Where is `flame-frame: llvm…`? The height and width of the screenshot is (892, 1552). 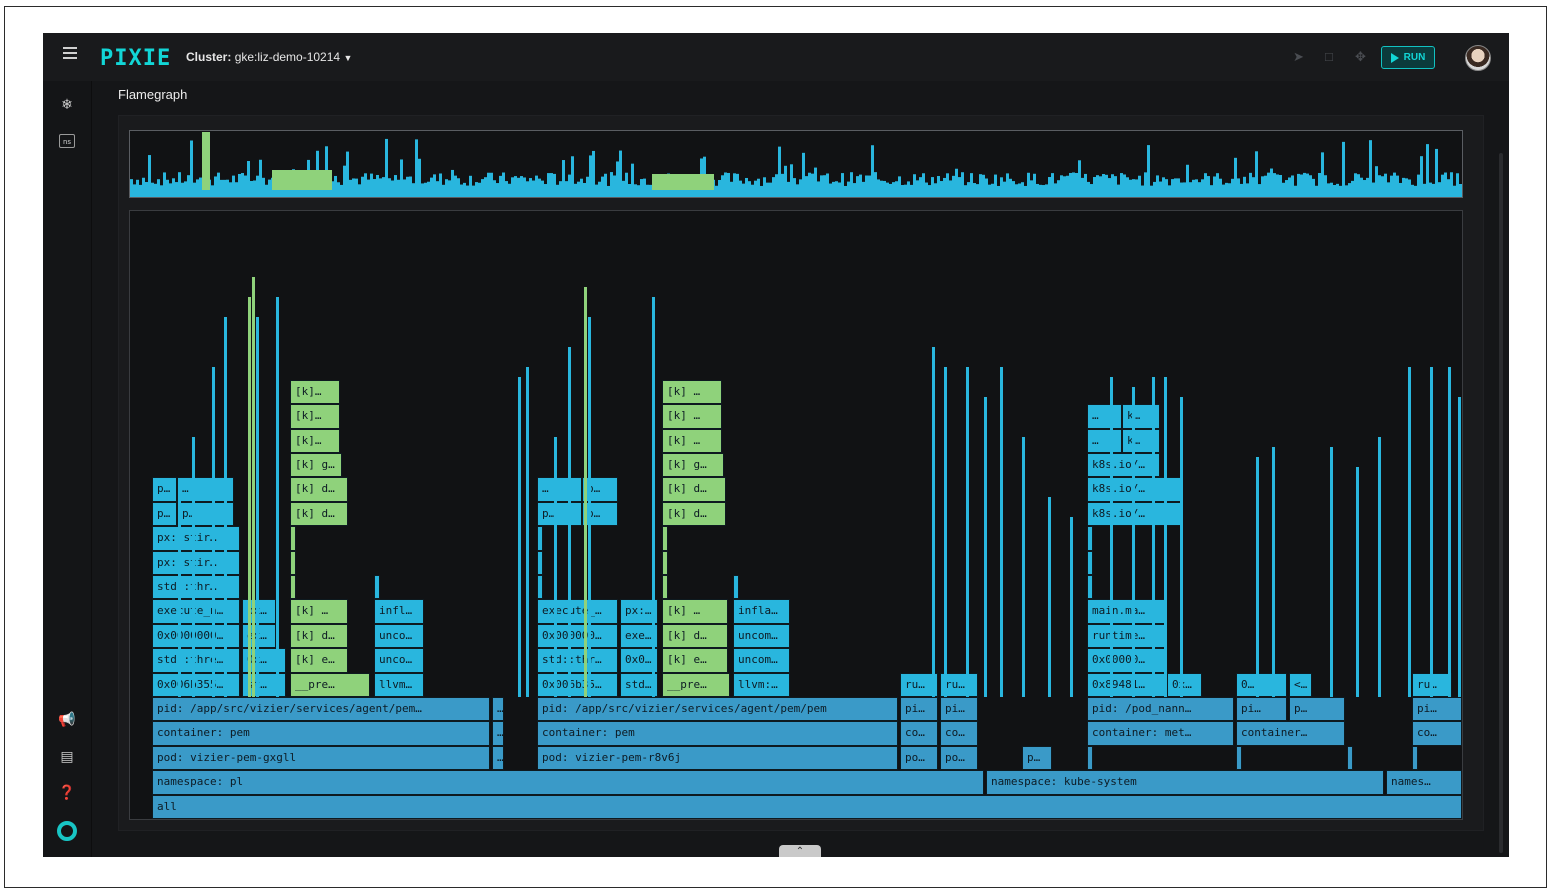 flame-frame: llvm… is located at coordinates (399, 684).